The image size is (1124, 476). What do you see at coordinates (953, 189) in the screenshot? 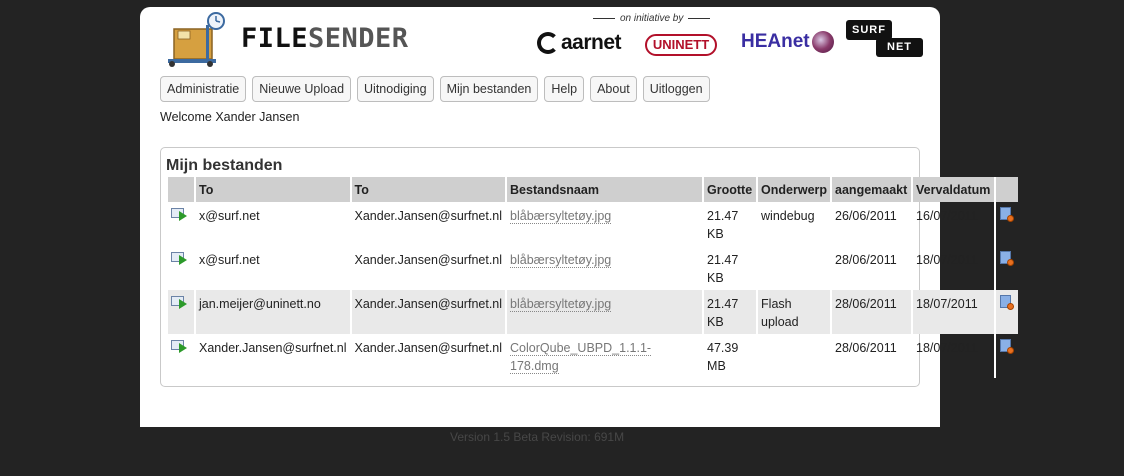
I see `column-header-expiry: Vervaldatum` at bounding box center [953, 189].